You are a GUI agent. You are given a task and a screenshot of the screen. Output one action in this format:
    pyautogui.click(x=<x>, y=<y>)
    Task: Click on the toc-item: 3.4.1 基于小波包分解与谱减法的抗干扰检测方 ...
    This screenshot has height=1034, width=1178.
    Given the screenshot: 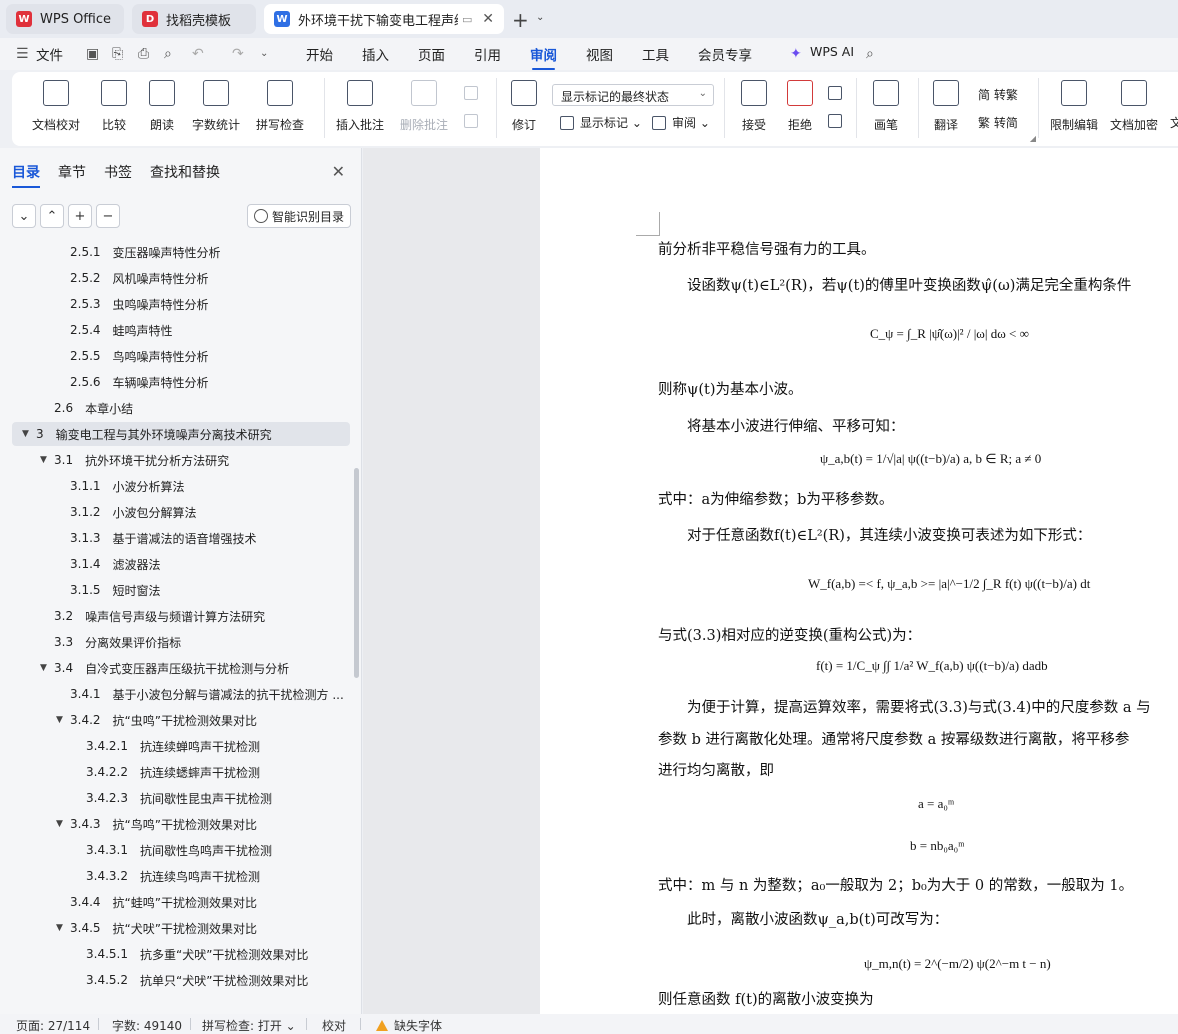 What is the action you would take?
    pyautogui.click(x=181, y=694)
    